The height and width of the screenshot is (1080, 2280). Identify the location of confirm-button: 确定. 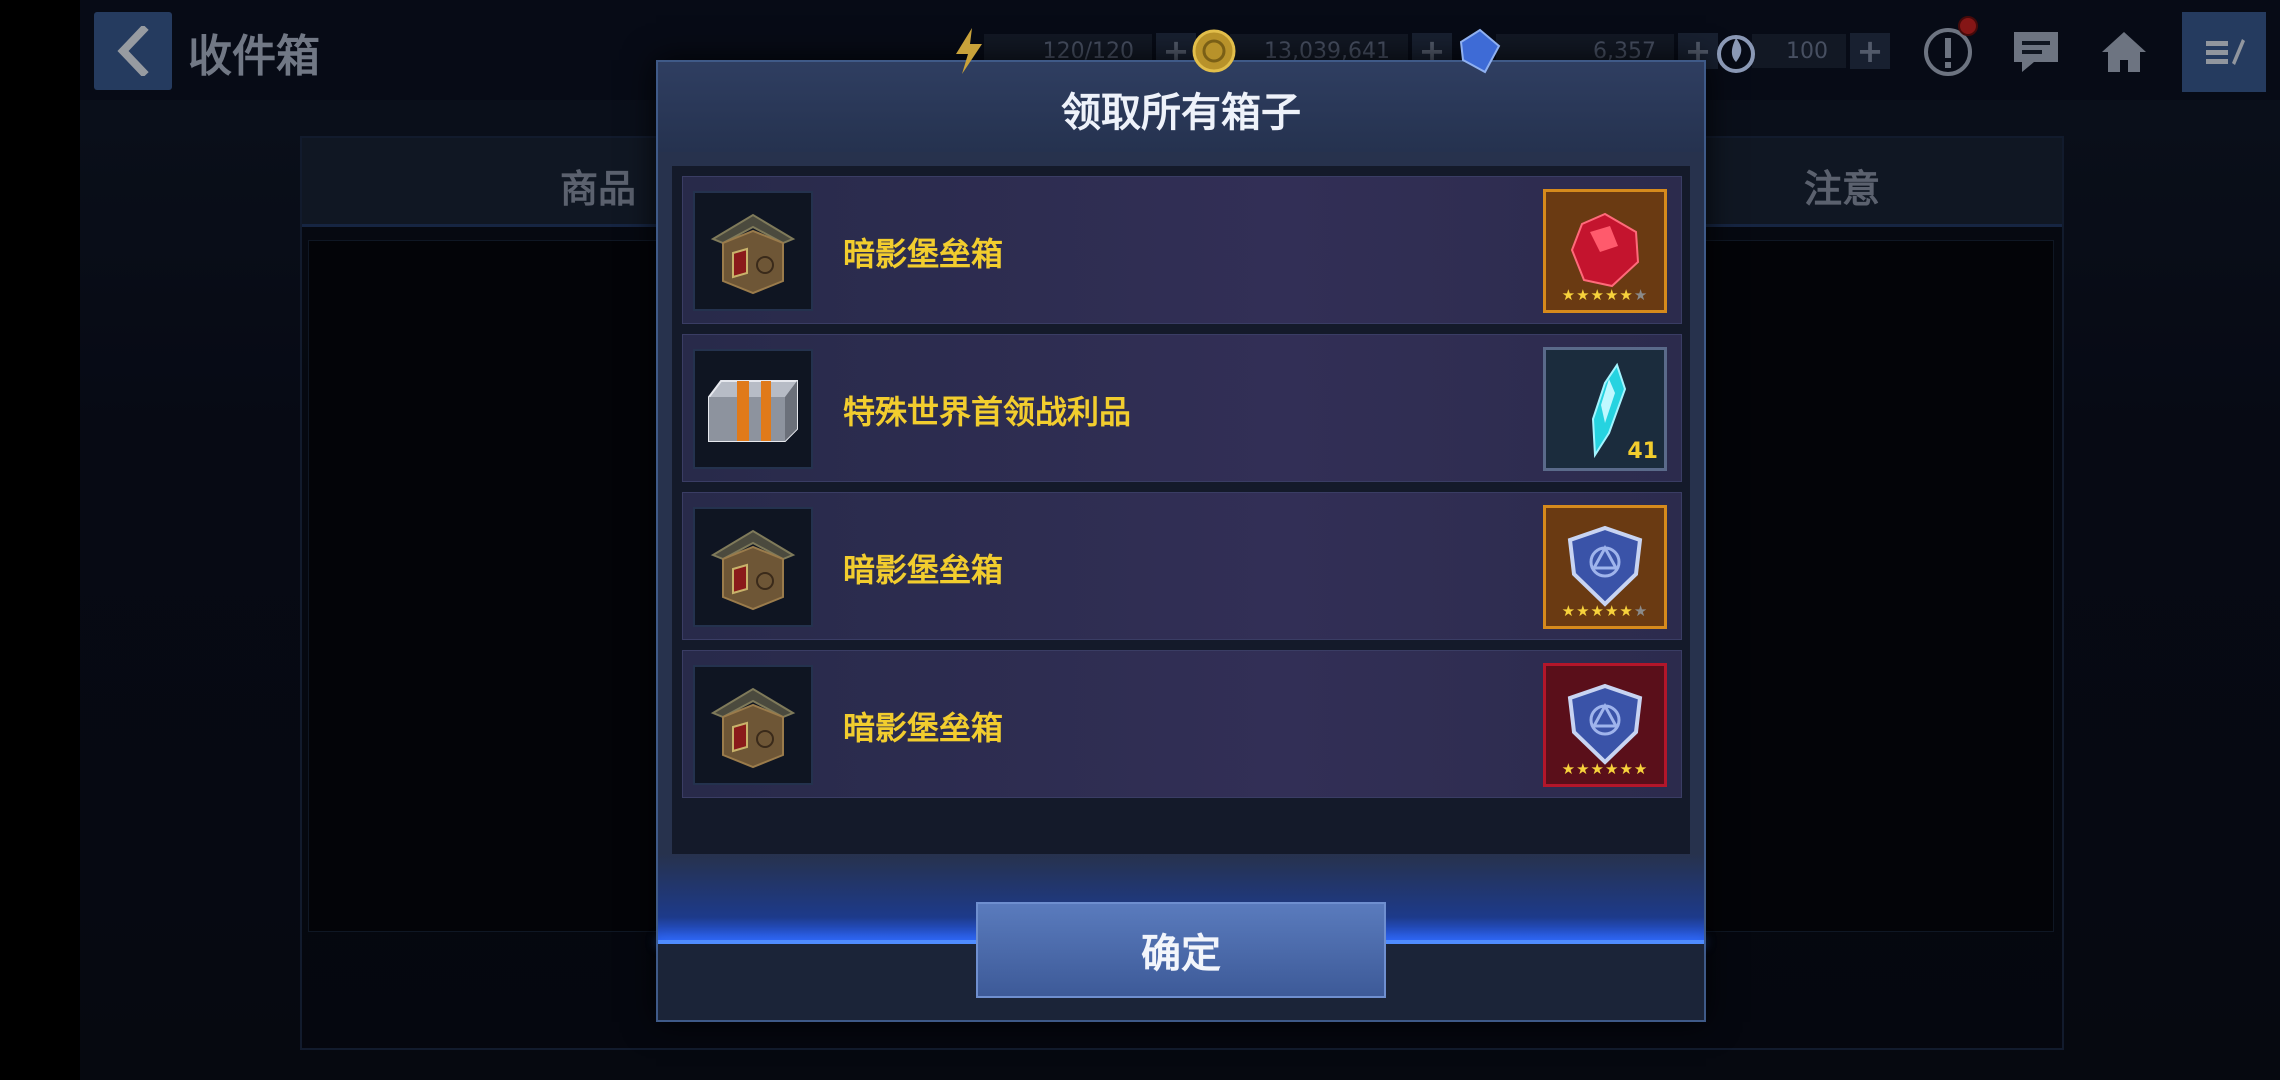
(1181, 950).